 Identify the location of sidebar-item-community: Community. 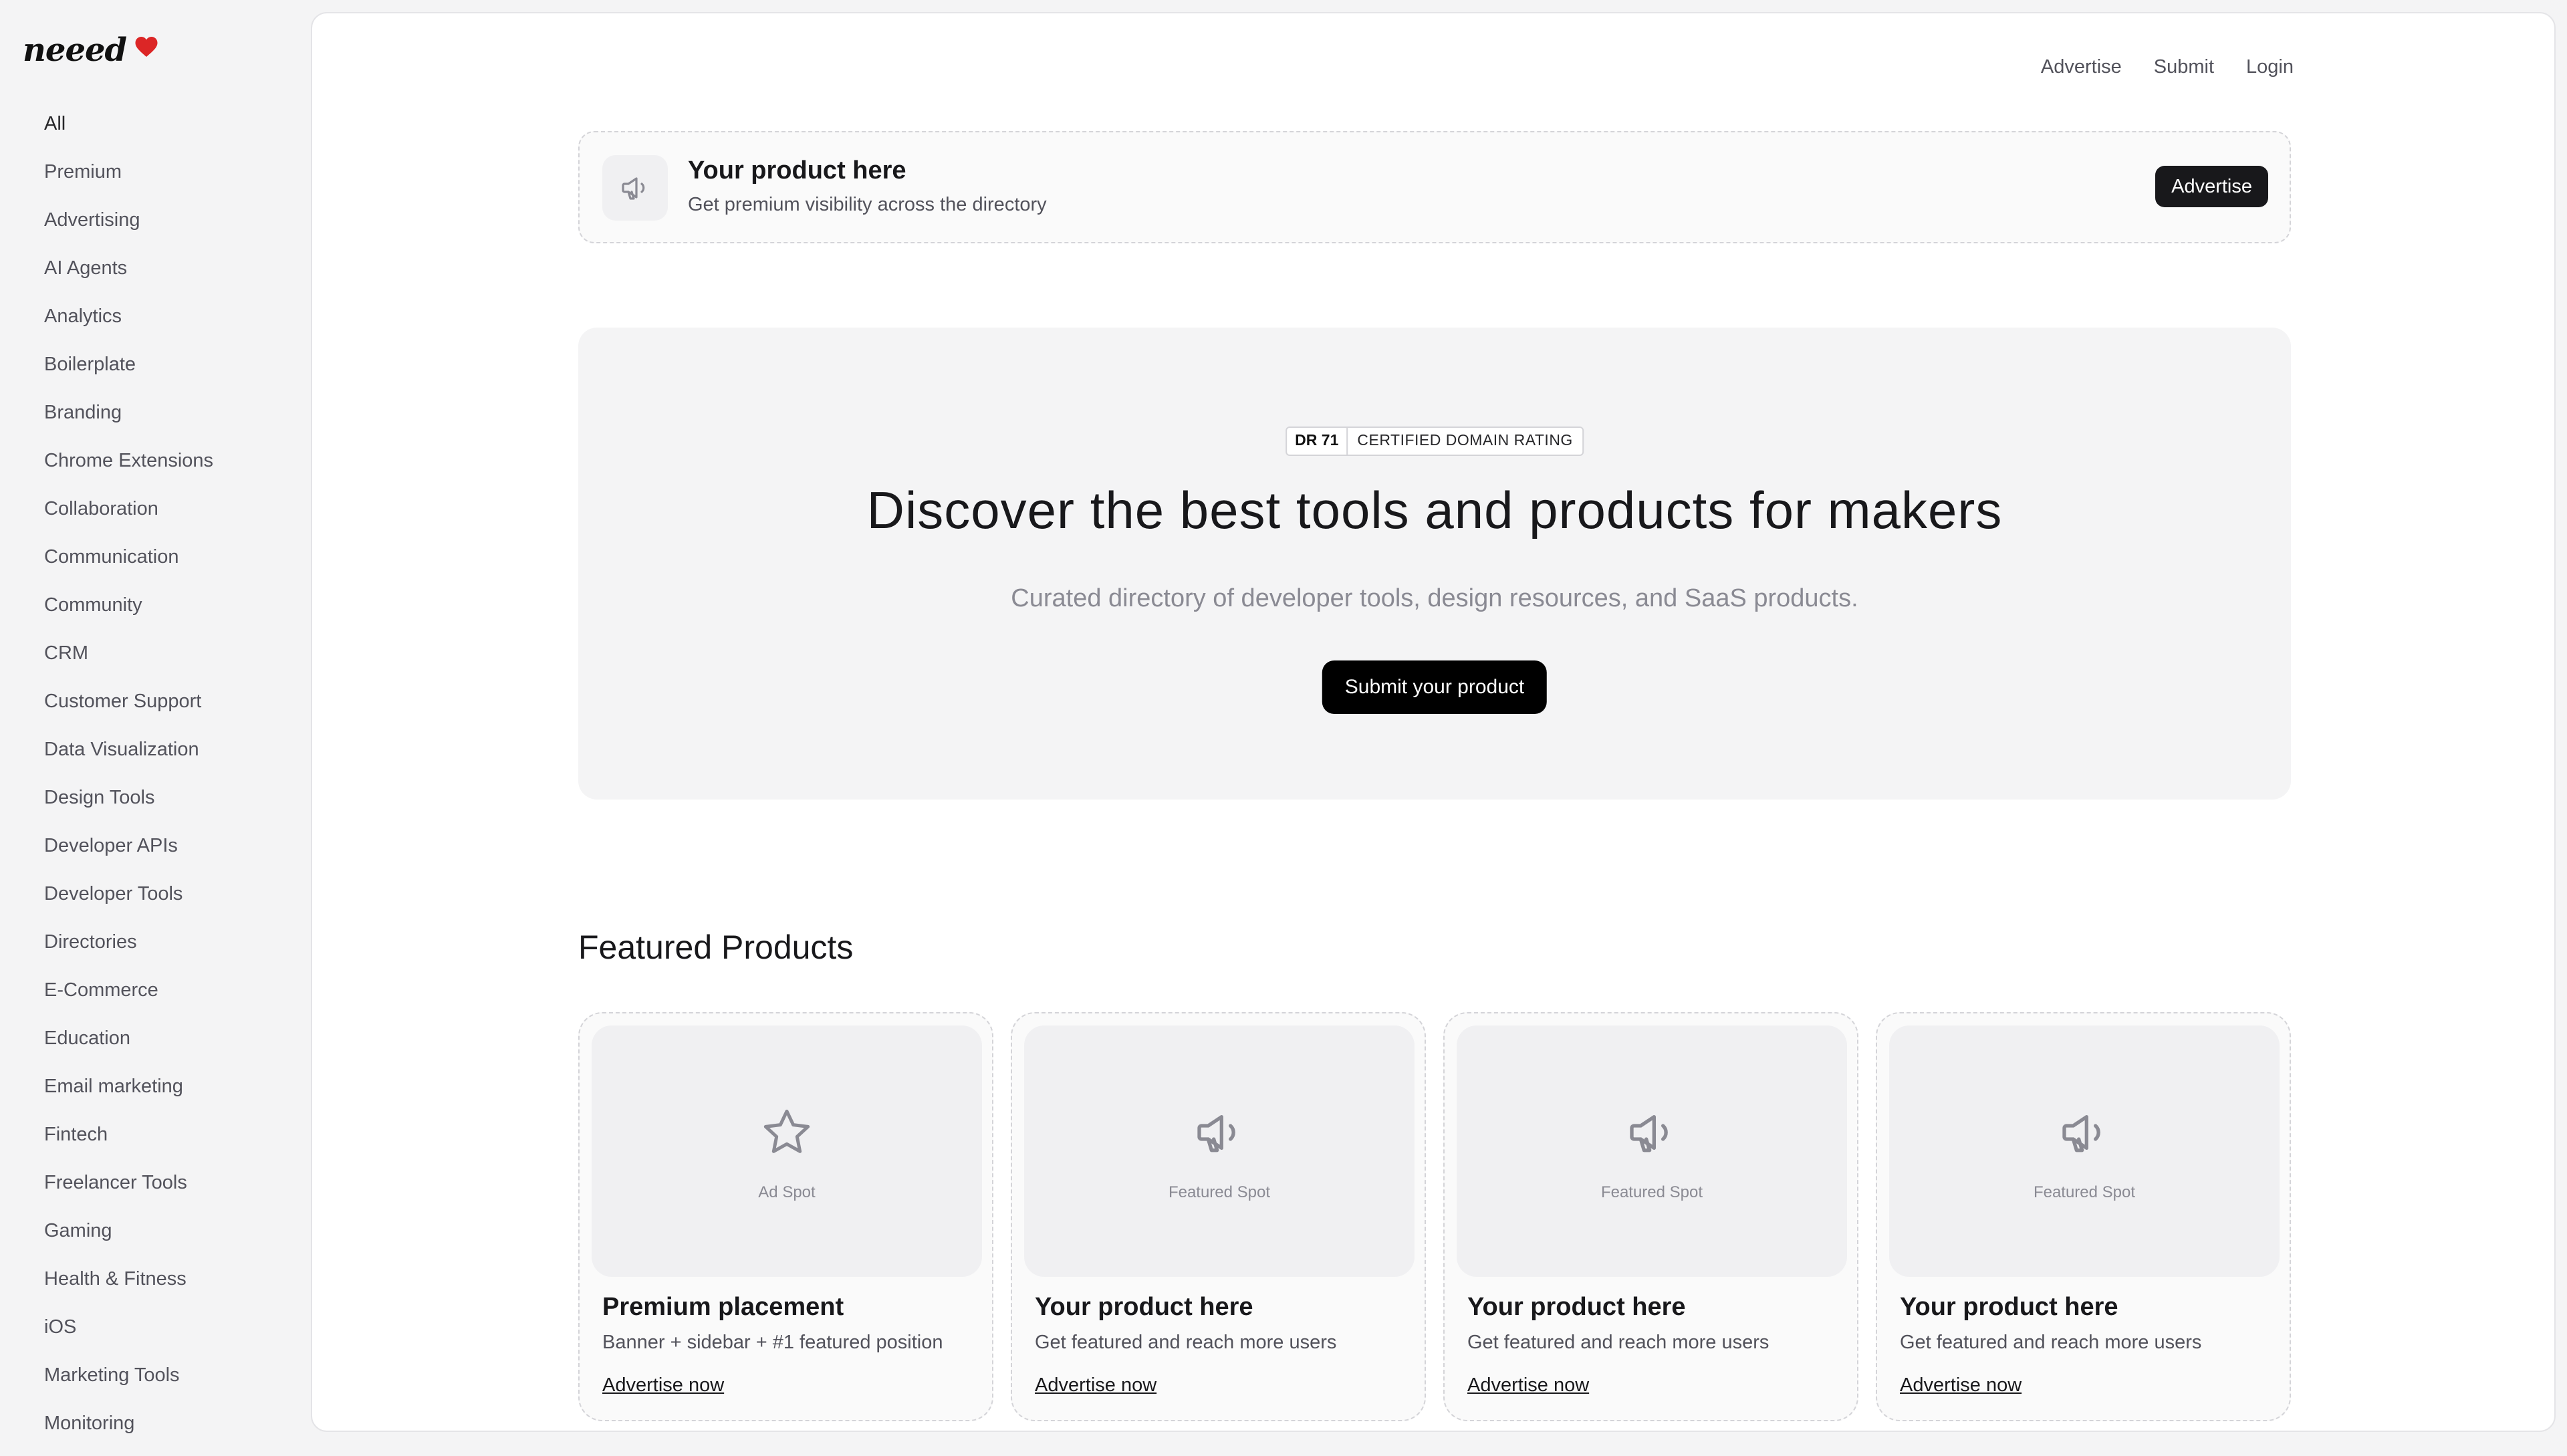
(128, 614).